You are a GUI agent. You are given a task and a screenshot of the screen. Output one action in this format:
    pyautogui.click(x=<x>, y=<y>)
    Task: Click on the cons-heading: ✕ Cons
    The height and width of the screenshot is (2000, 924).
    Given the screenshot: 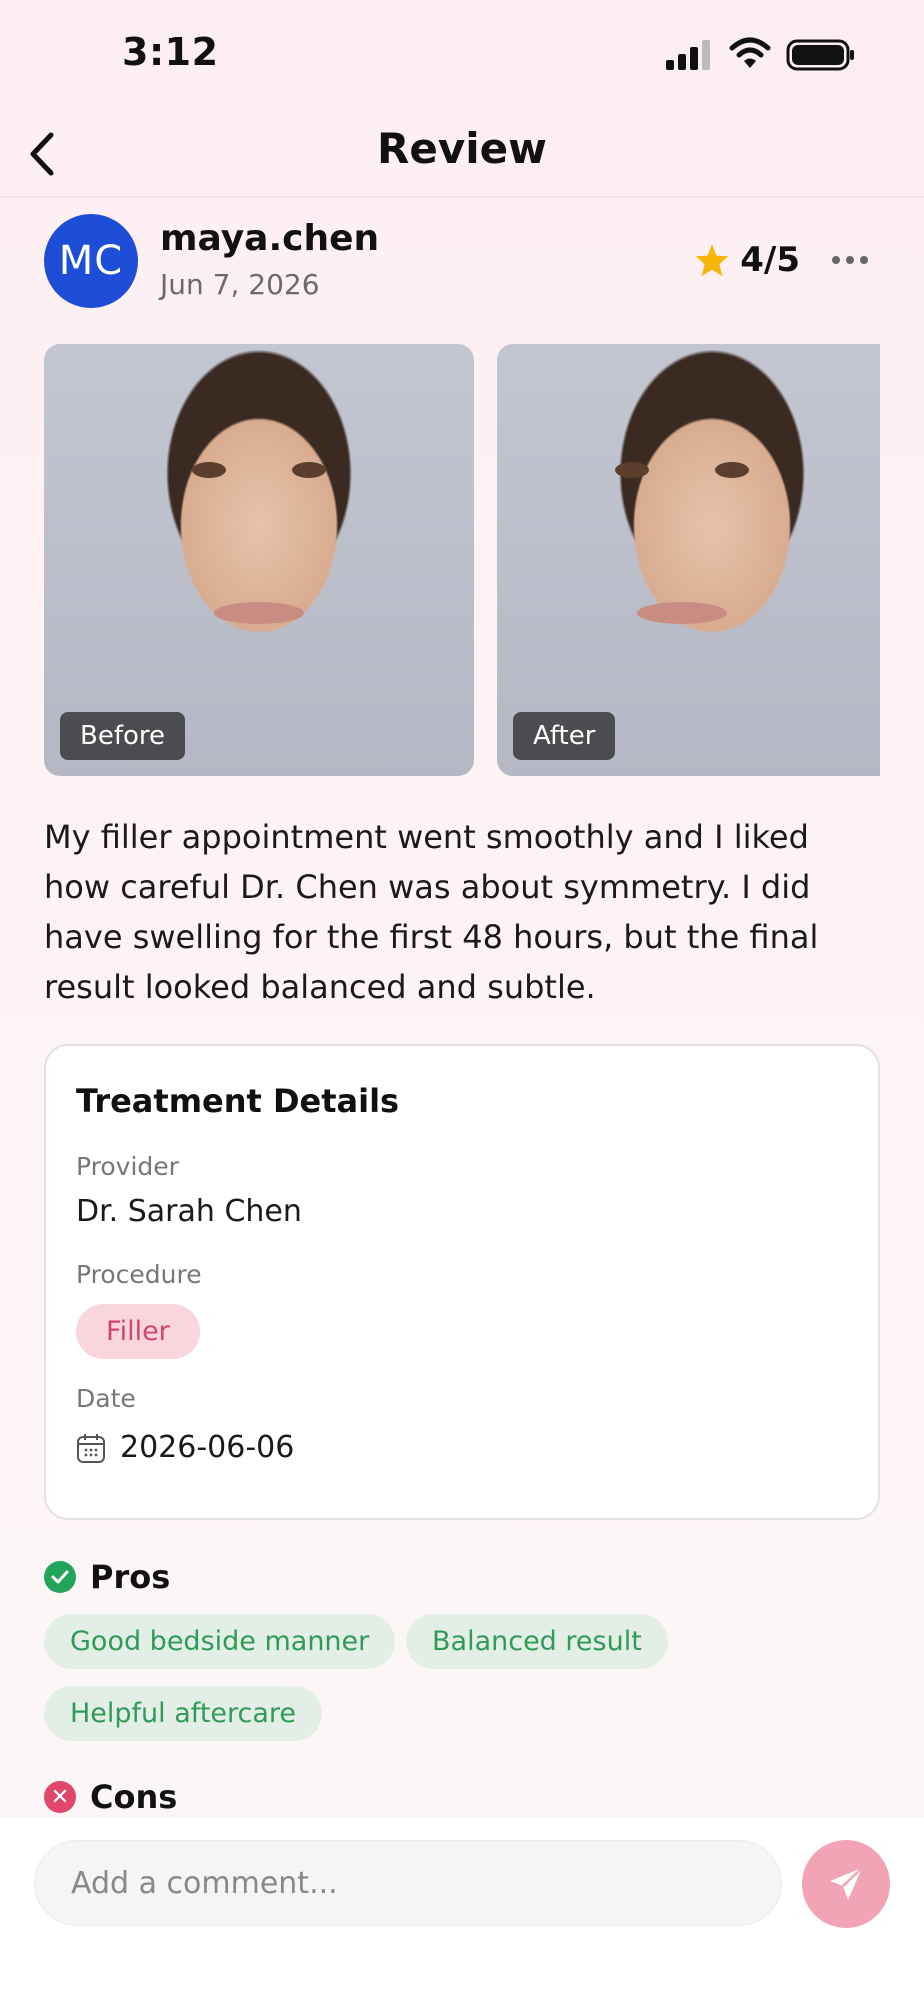 What is the action you would take?
    pyautogui.click(x=110, y=1797)
    